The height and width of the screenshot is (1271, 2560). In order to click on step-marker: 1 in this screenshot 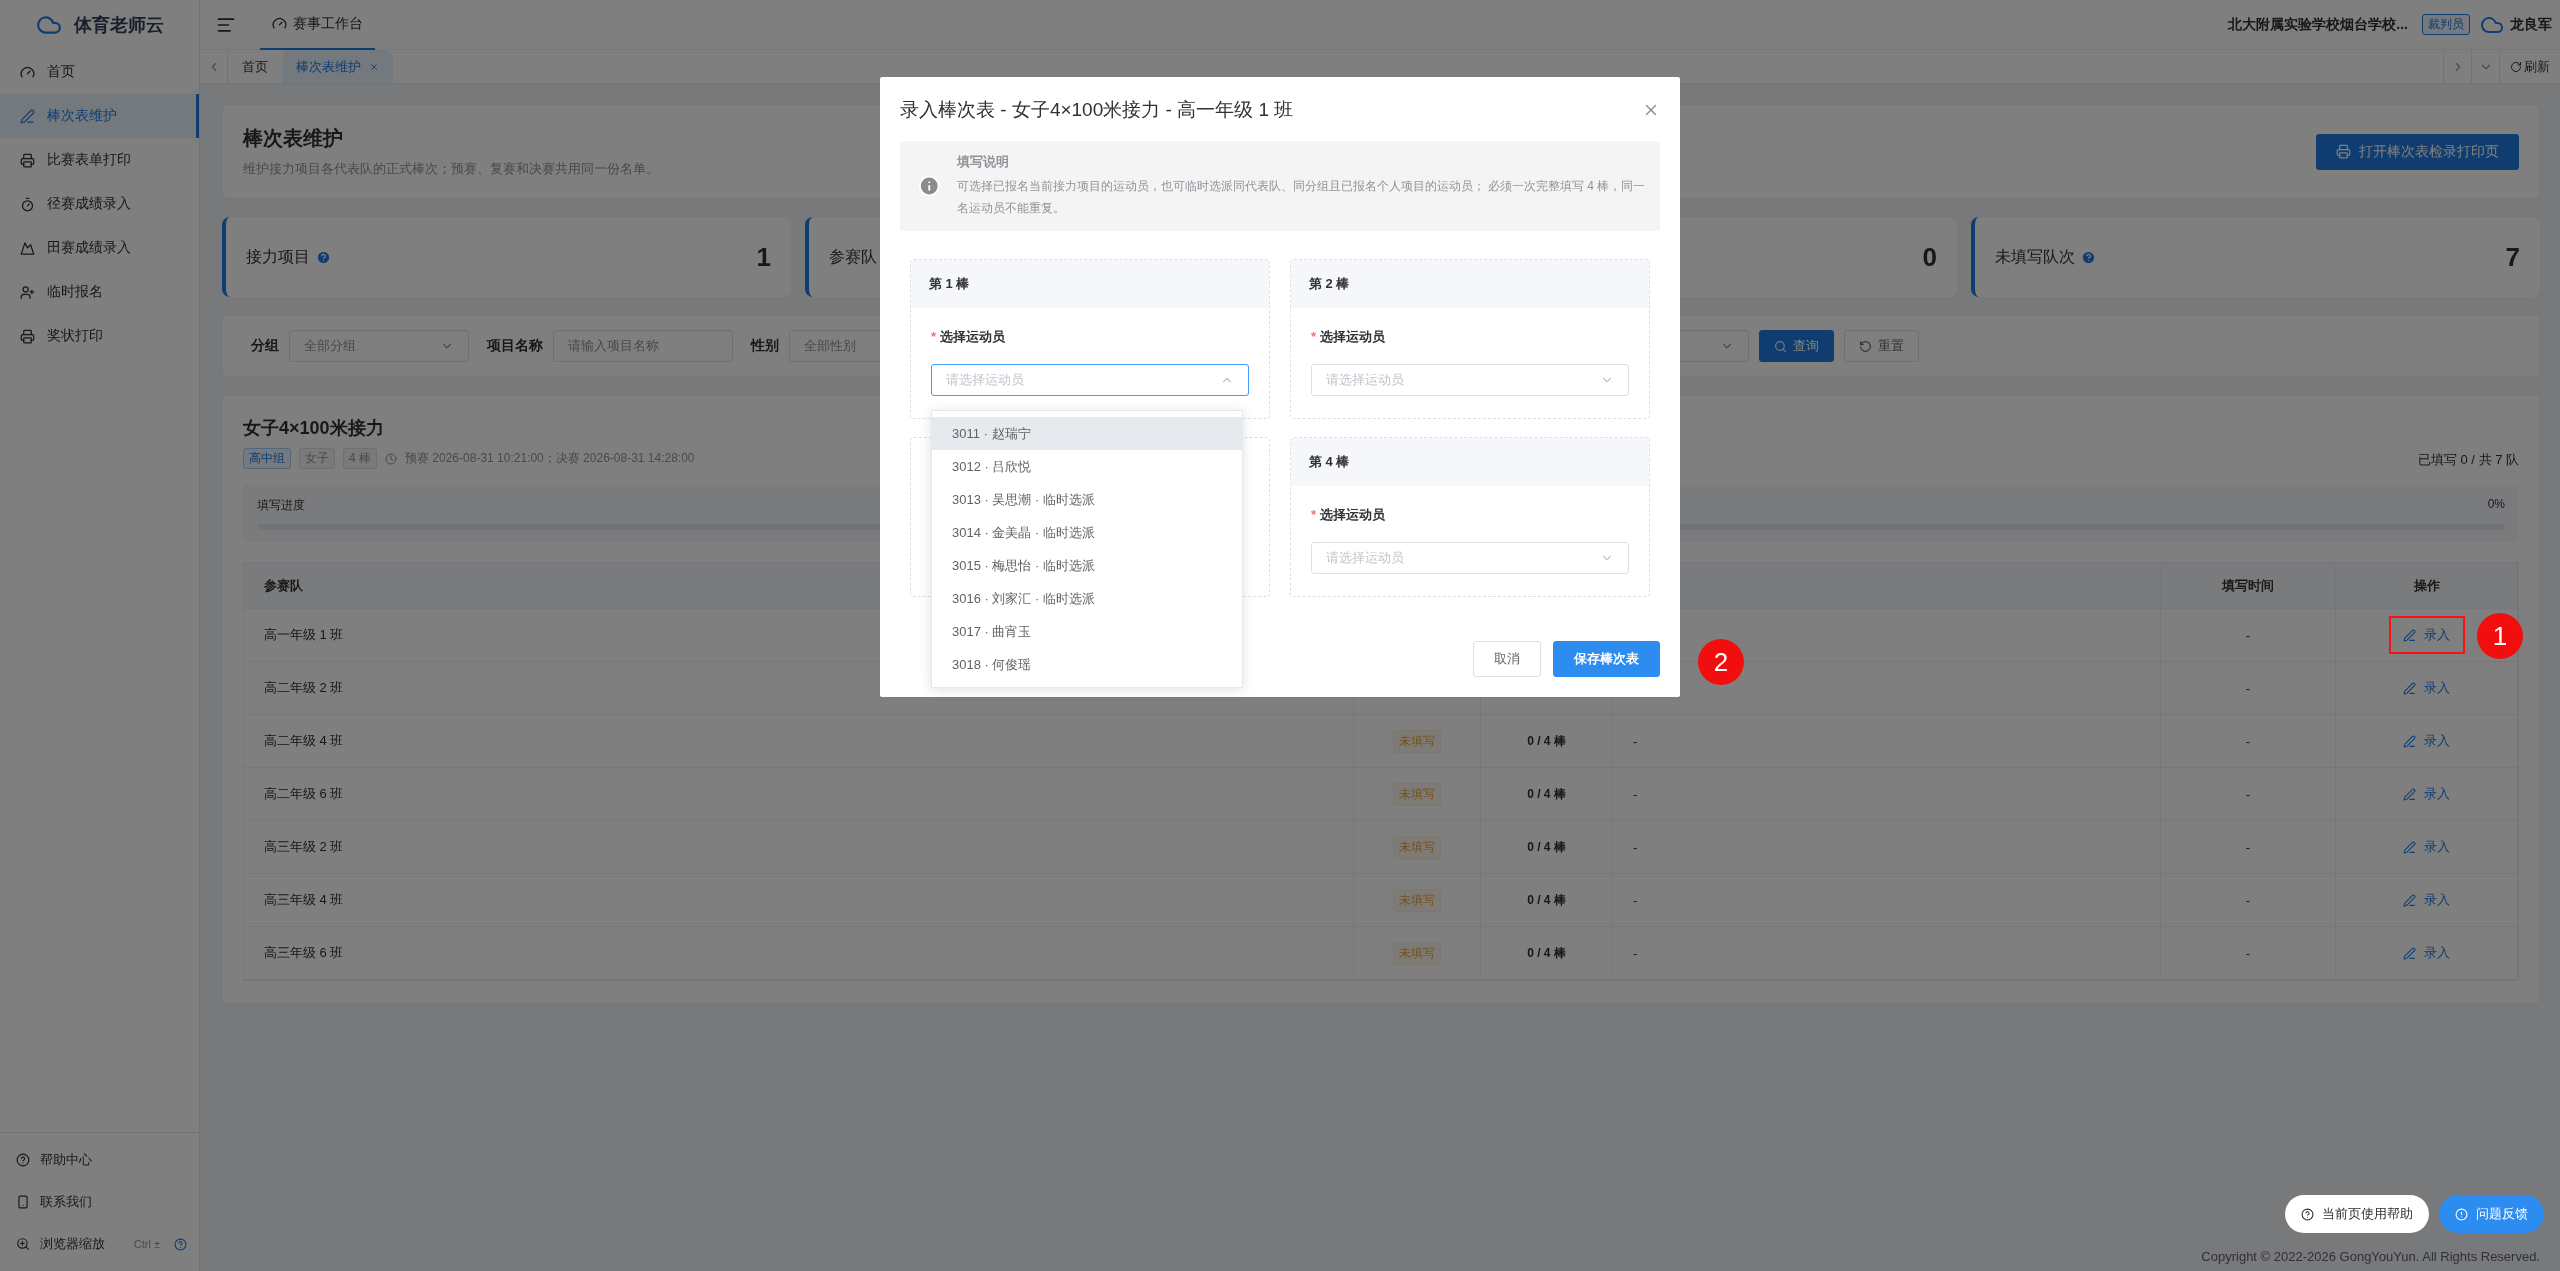, I will do `click(2500, 636)`.